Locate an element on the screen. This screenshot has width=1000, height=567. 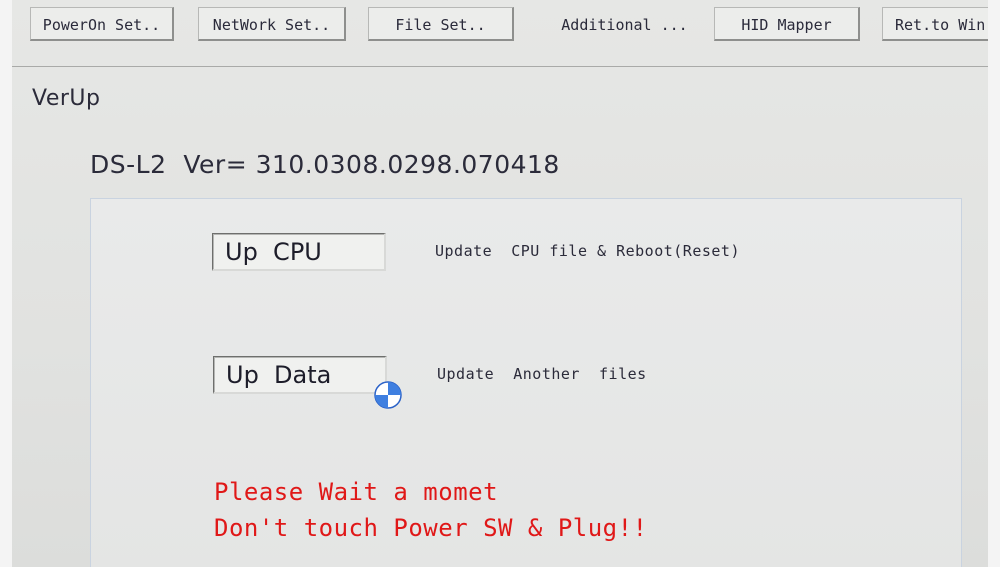
left-bezel is located at coordinates (6, 283).